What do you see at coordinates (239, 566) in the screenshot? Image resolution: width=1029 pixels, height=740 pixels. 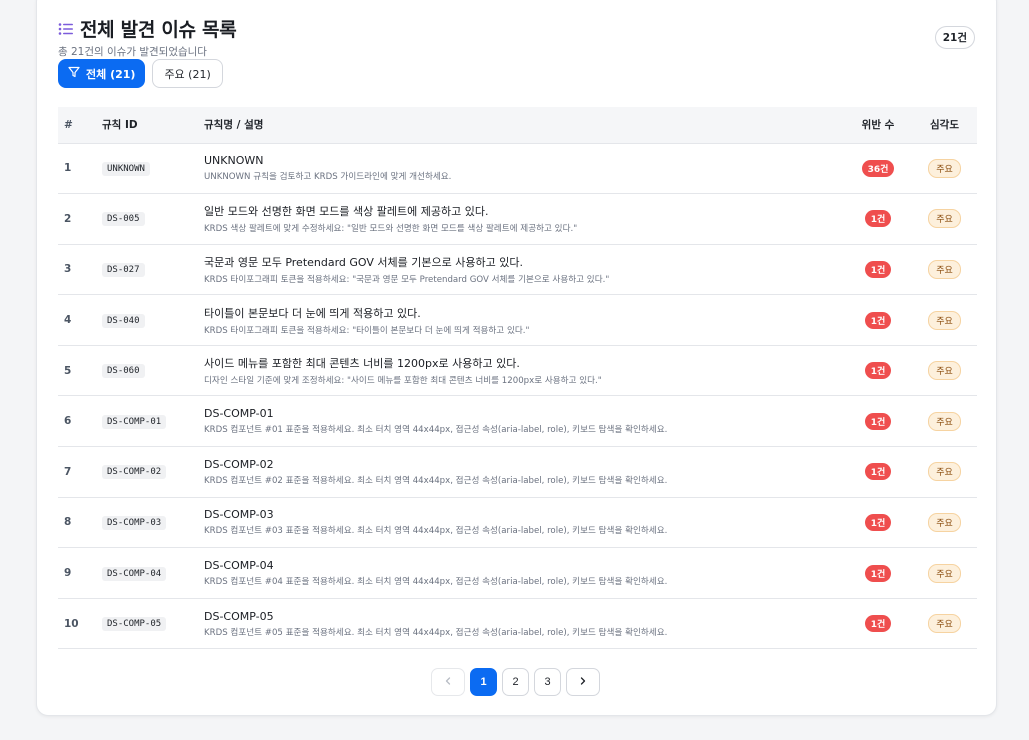 I see `rule-name: DS-COMP-04` at bounding box center [239, 566].